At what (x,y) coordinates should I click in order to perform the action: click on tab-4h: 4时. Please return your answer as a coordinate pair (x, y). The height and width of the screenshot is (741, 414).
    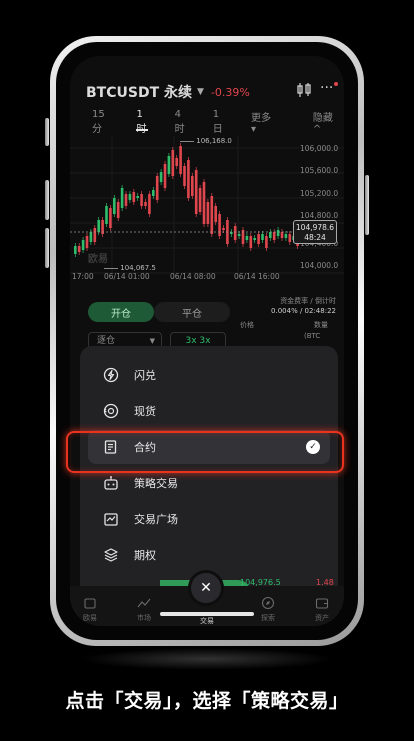
    Looking at the image, I should click on (183, 122).